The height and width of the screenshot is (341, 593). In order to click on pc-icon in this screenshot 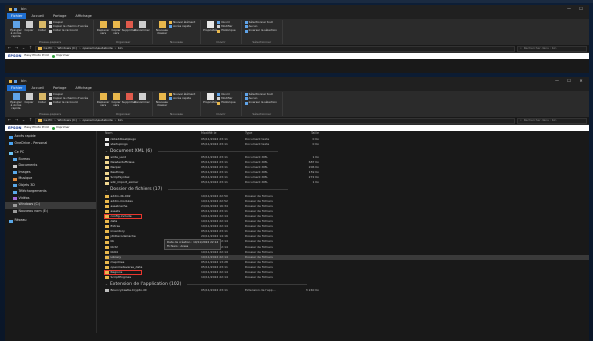, I will do `click(11, 153)`.